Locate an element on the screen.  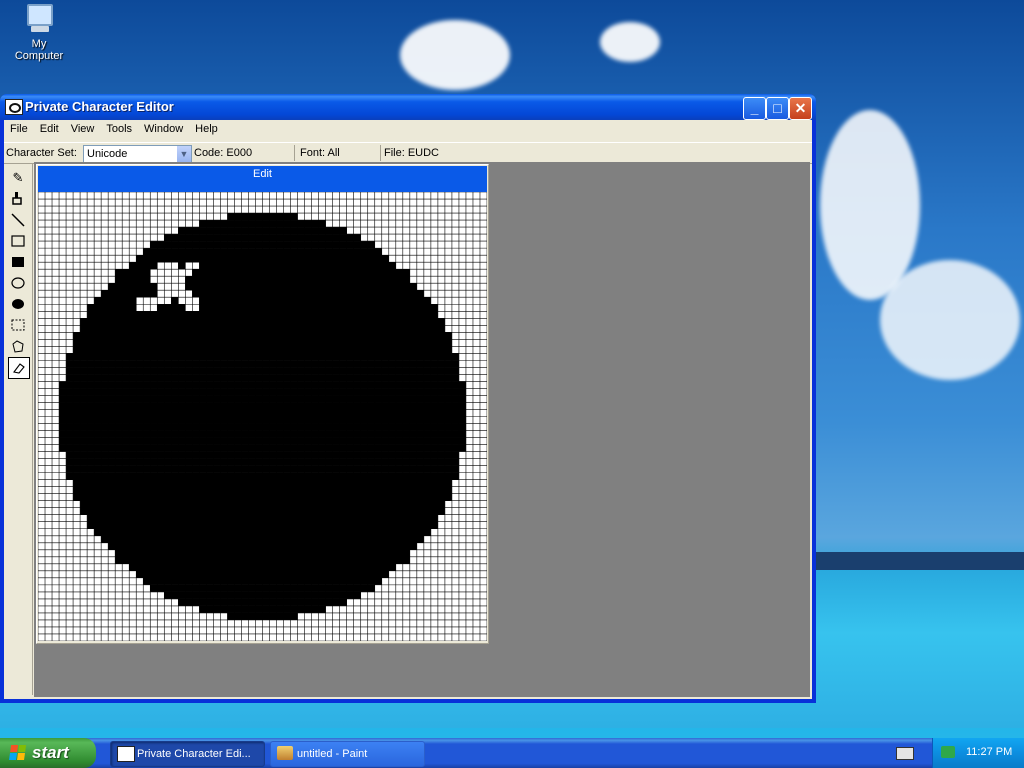
hollow-ellipse-tool is located at coordinates (18, 283).